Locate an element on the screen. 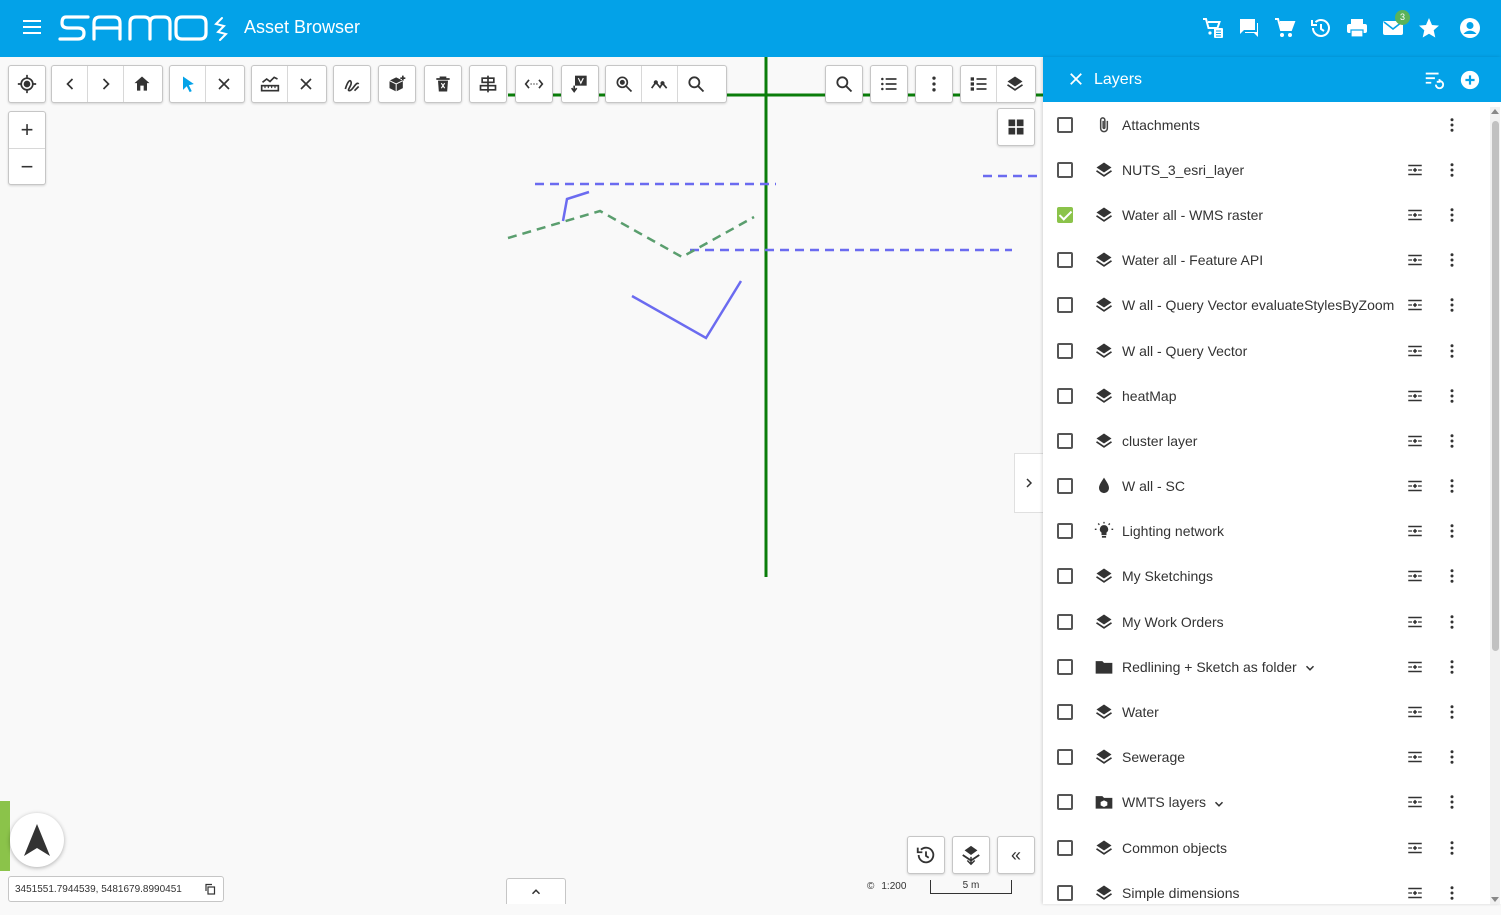  menu-icon is located at coordinates (33, 28).